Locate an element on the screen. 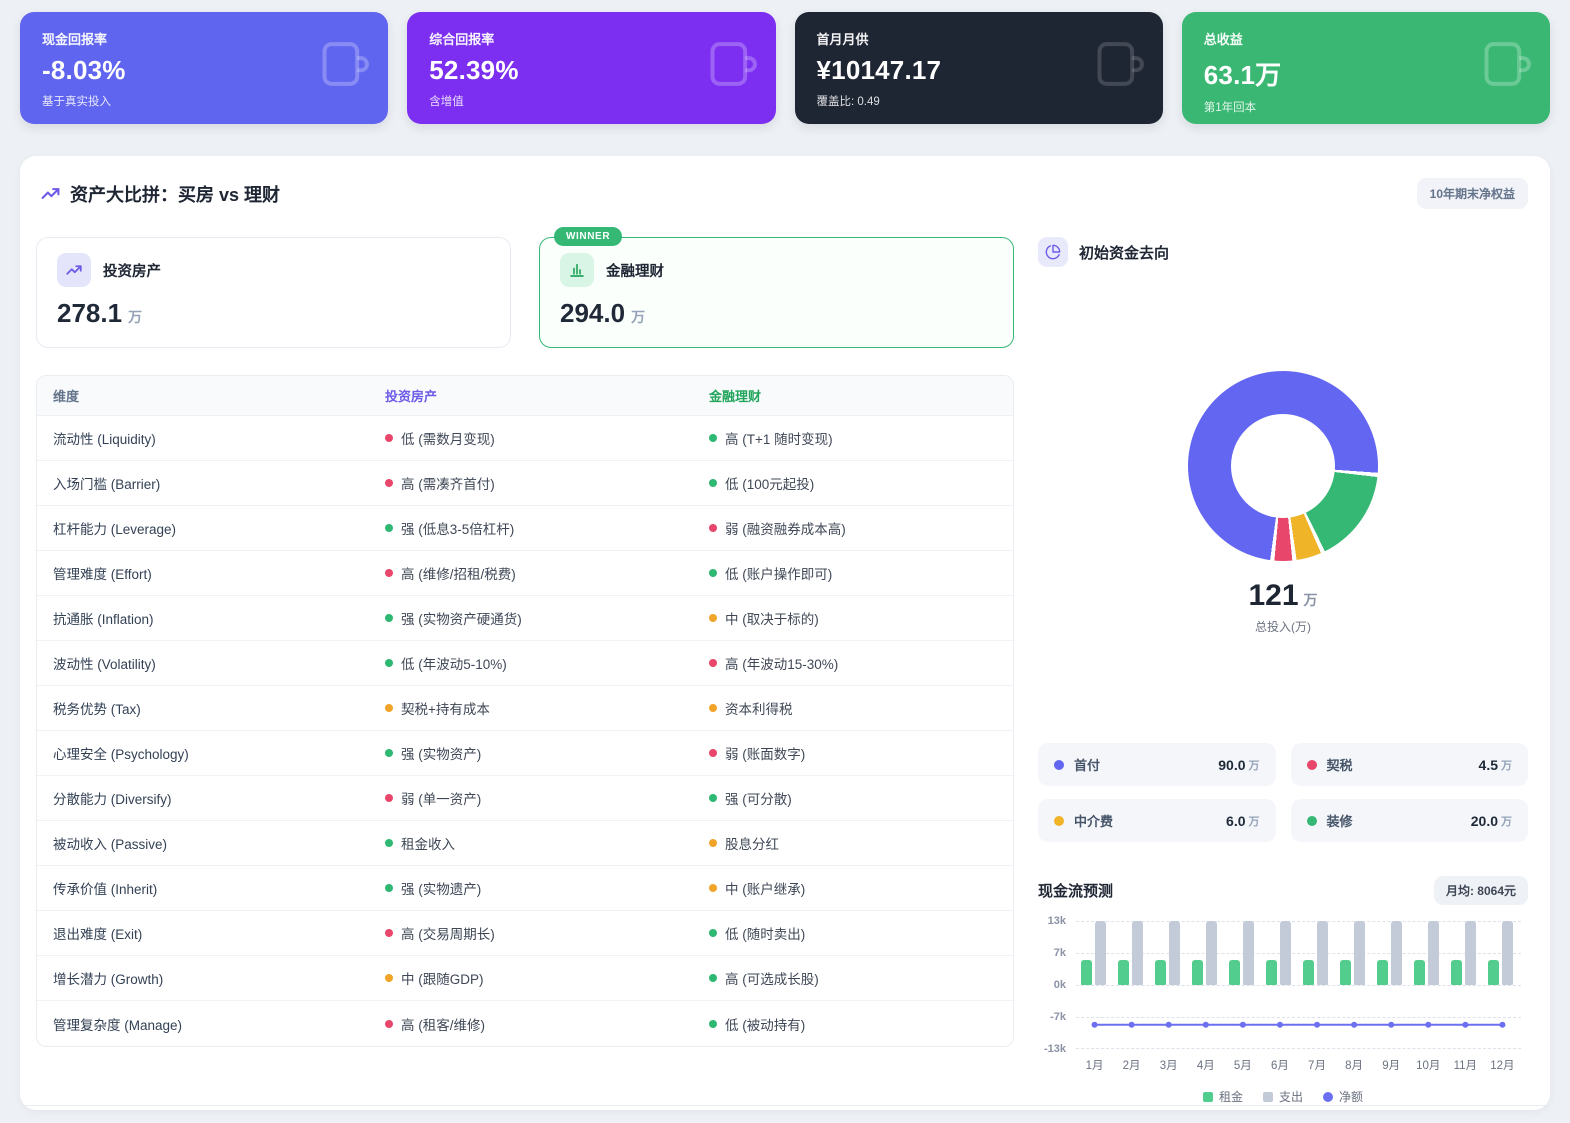 This screenshot has width=1570, height=1123. dimension-label: 流动性 (Liquidity) is located at coordinates (104, 439).